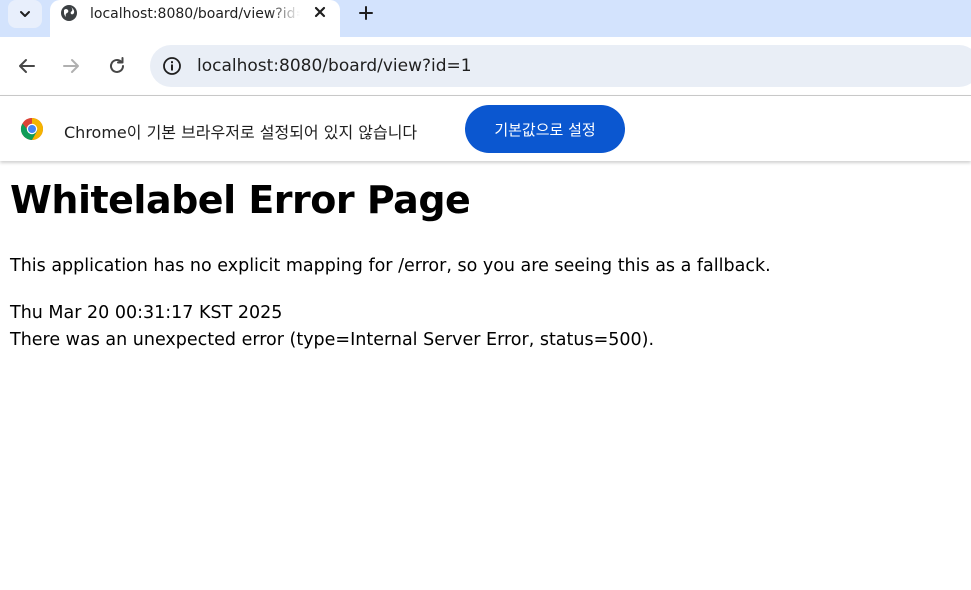 The height and width of the screenshot is (590, 971). What do you see at coordinates (320, 12) in the screenshot?
I see `close-icon` at bounding box center [320, 12].